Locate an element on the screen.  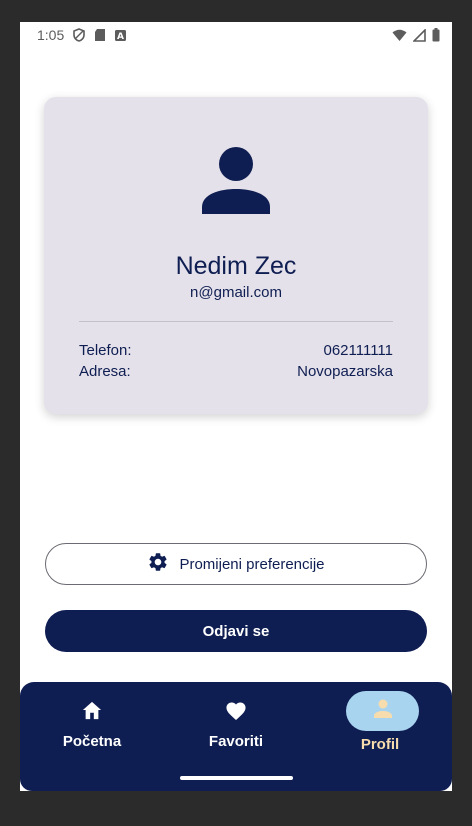
home-icon is located at coordinates (92, 712).